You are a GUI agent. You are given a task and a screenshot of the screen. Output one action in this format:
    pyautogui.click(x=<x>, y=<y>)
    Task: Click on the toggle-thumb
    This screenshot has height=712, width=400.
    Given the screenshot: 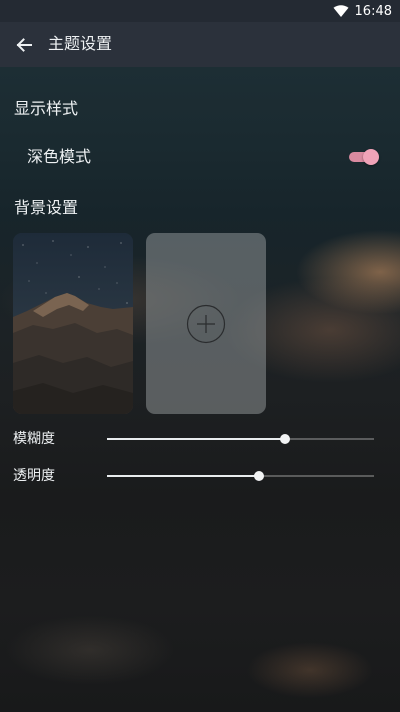 What is the action you would take?
    pyautogui.click(x=371, y=157)
    